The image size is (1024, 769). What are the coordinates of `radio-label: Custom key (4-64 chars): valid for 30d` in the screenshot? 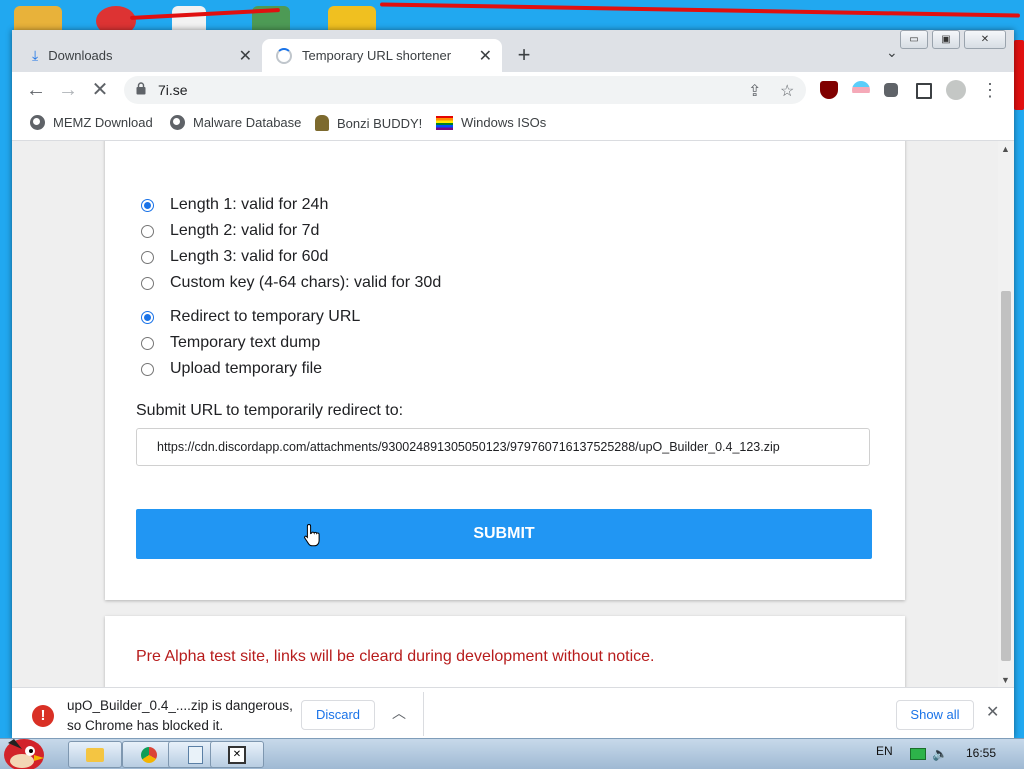 It's located at (306, 282).